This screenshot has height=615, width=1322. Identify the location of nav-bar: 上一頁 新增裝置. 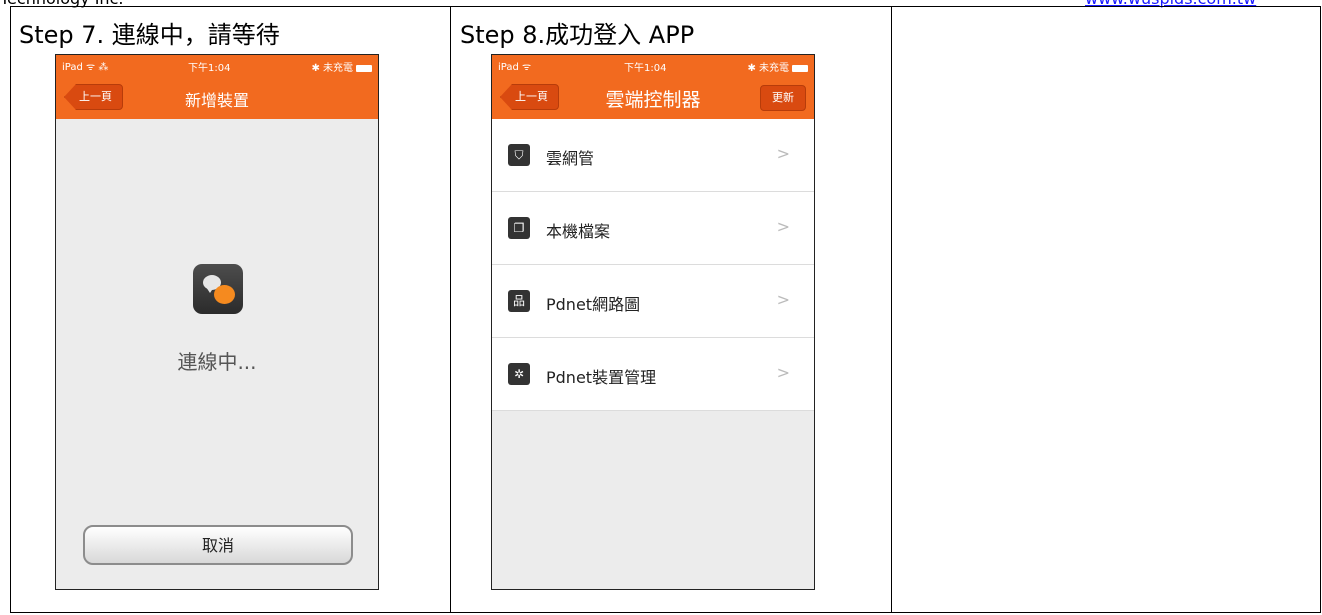
(217, 97).